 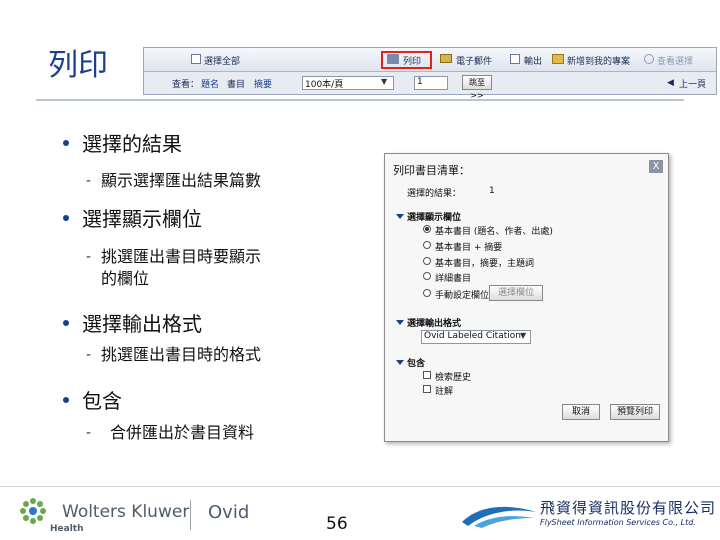 What do you see at coordinates (469, 248) in the screenshot?
I see `field-option-label: 基本書目 + 摘要` at bounding box center [469, 248].